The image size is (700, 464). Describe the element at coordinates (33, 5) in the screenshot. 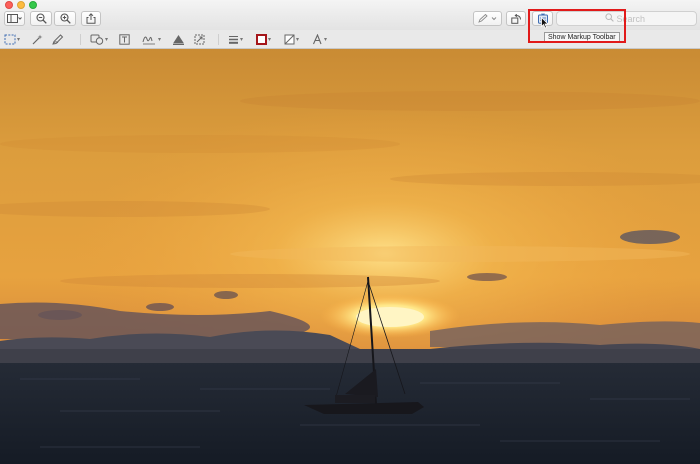

I see `zoom-window-button` at that location.